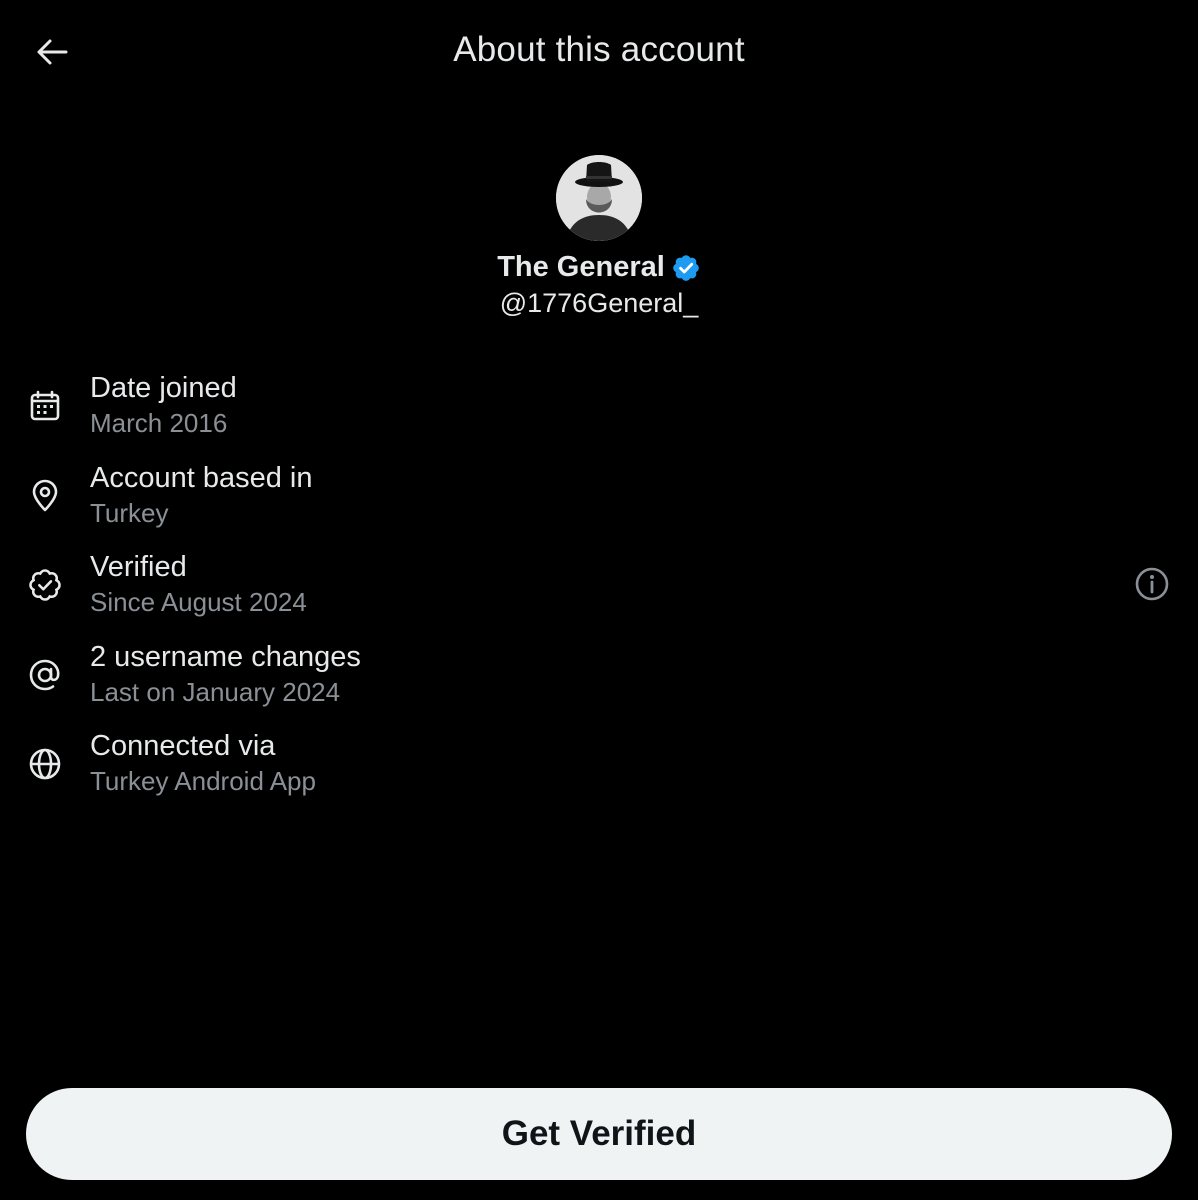  What do you see at coordinates (45, 496) in the screenshot?
I see `location-pin-icon` at bounding box center [45, 496].